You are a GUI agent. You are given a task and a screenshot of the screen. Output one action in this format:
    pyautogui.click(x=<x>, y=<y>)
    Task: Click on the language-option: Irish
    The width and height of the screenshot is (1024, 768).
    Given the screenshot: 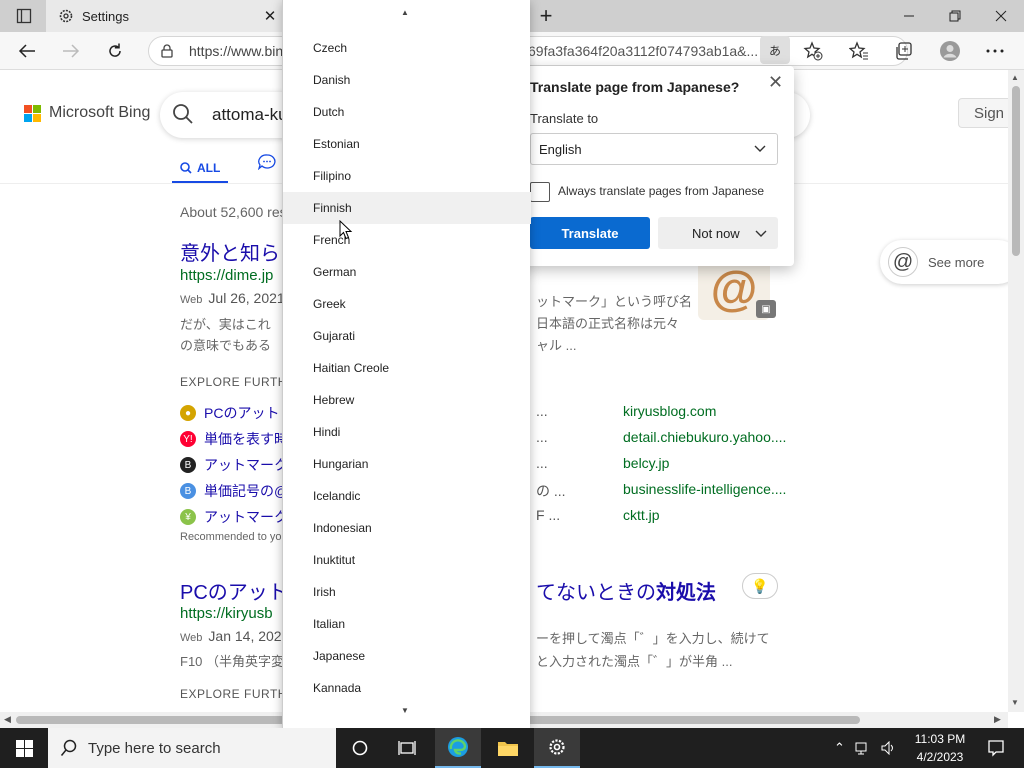 What is the action you would take?
    pyautogui.click(x=407, y=592)
    